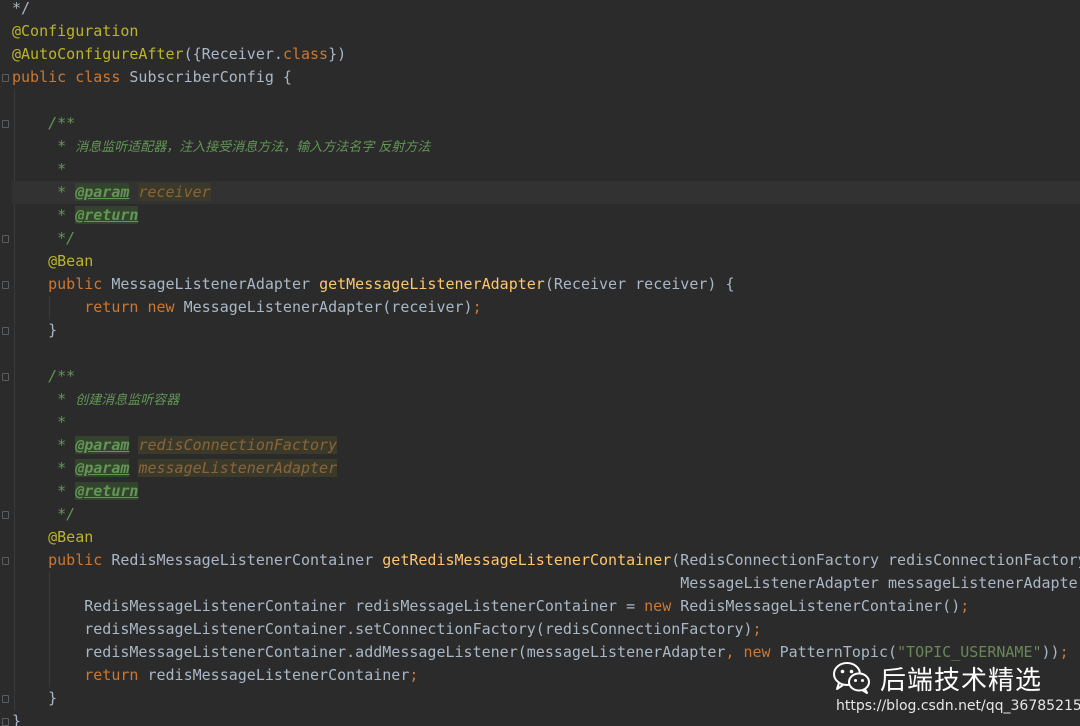 The image size is (1080, 726). I want to click on code-line: * @param redisConnectionFactory, so click(546, 445).